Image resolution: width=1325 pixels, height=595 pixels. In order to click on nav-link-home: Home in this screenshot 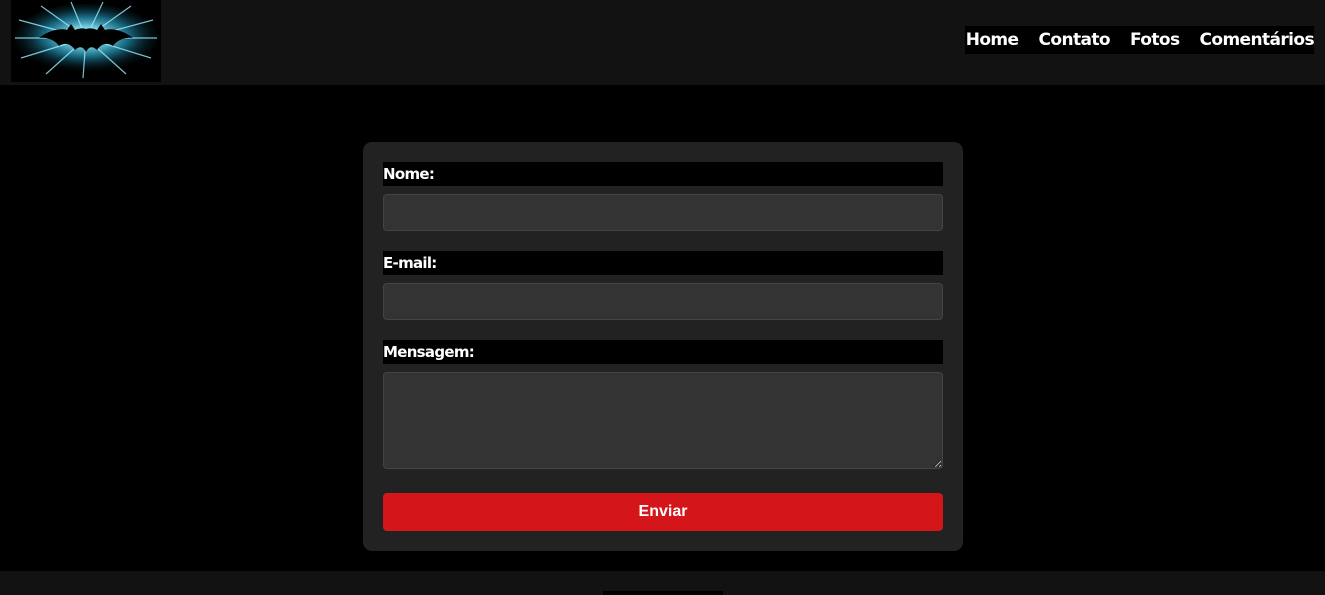, I will do `click(997, 40)`.